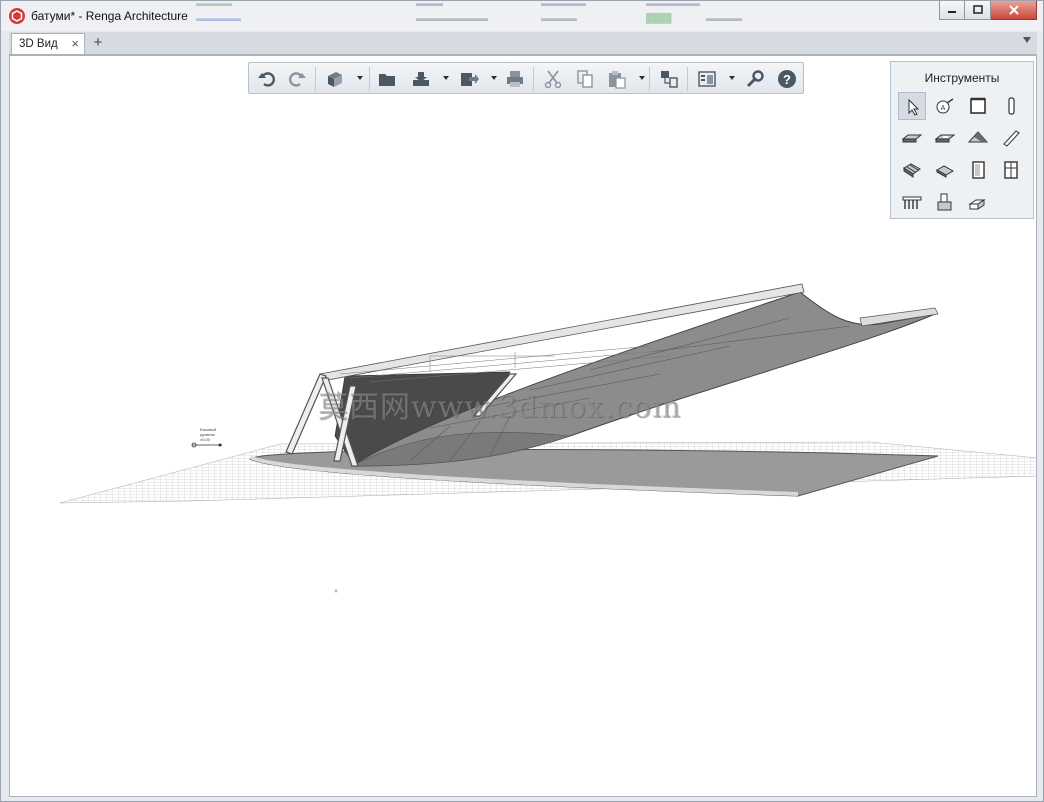  Describe the element at coordinates (494, 78) in the screenshot. I see `export-dropdown-icon` at that location.